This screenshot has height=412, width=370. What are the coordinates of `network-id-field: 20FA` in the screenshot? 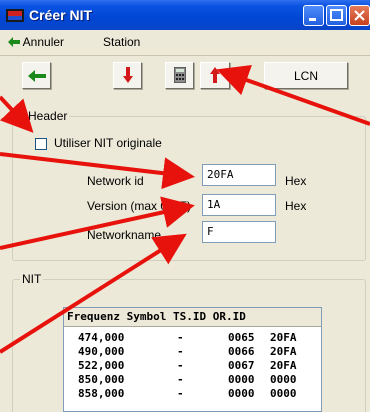 It's located at (239, 175).